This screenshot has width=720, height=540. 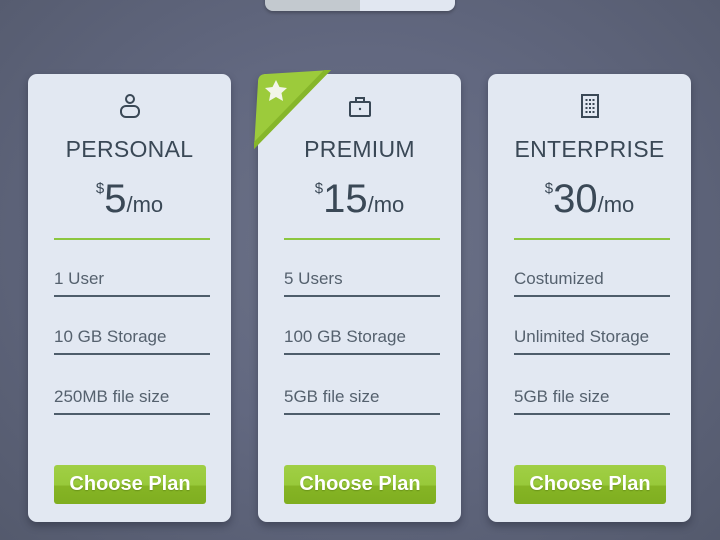 I want to click on feature-item: Costumized, so click(x=592, y=281).